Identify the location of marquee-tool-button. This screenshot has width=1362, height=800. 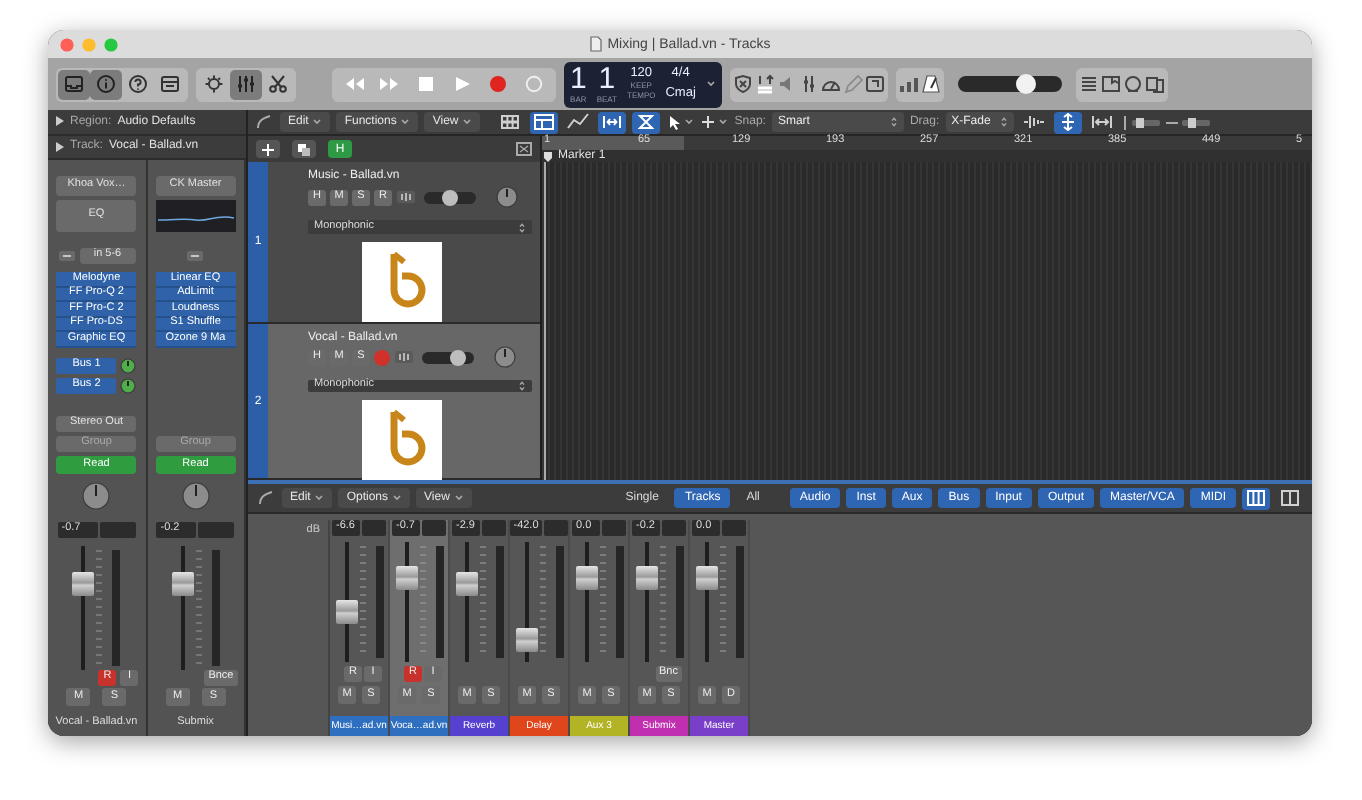
(714, 122).